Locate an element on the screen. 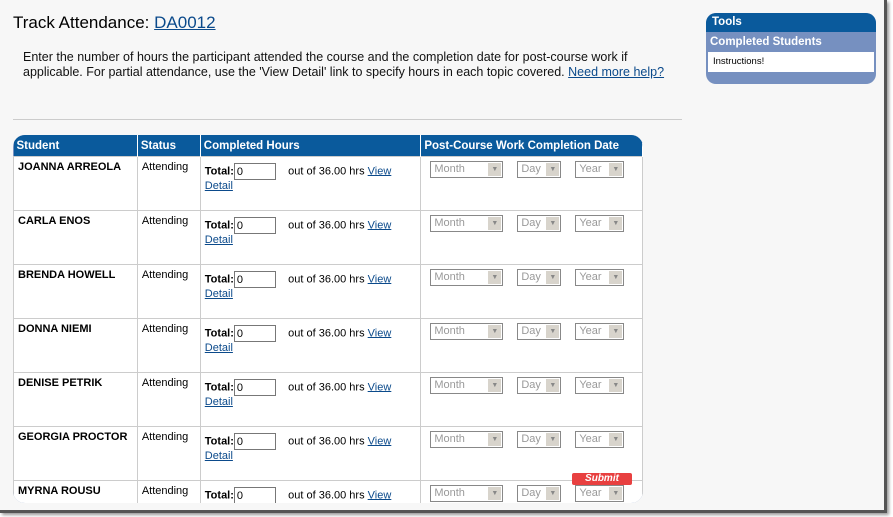  column-header-status: Status is located at coordinates (169, 146).